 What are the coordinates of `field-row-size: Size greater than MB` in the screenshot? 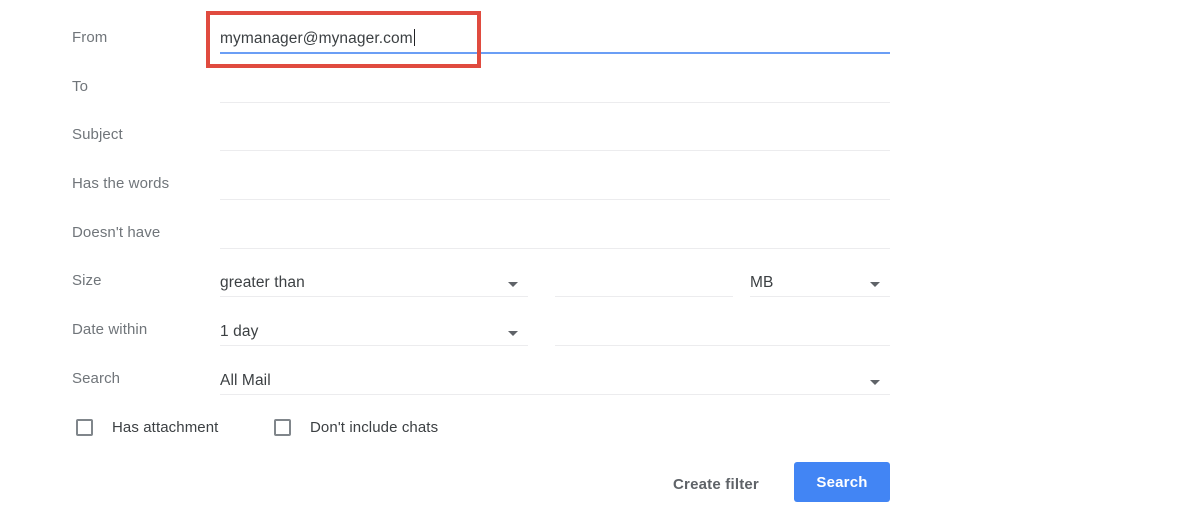 It's located at (600, 281).